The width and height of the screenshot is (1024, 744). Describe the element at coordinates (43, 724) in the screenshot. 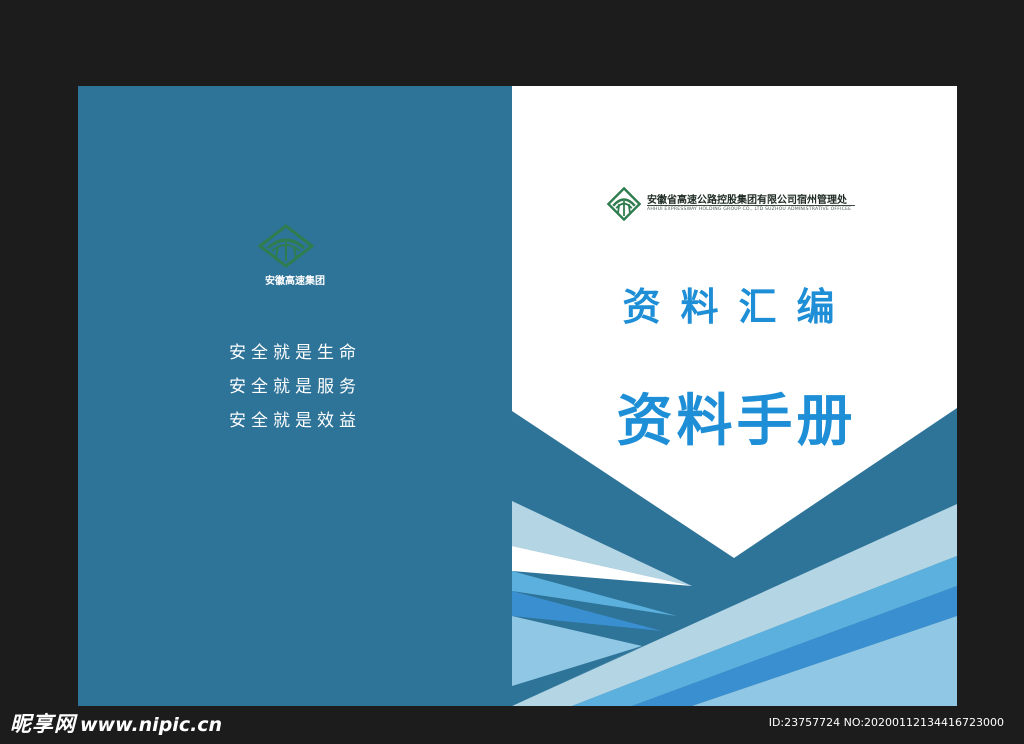

I see `watermark-site-name: 昵享网` at that location.